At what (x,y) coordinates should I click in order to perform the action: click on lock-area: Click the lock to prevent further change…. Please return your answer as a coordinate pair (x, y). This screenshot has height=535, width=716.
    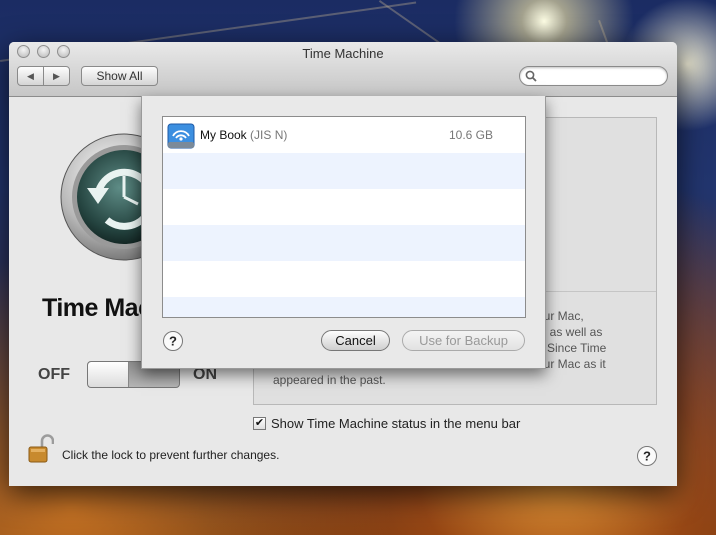
    Looking at the image, I should click on (153, 449).